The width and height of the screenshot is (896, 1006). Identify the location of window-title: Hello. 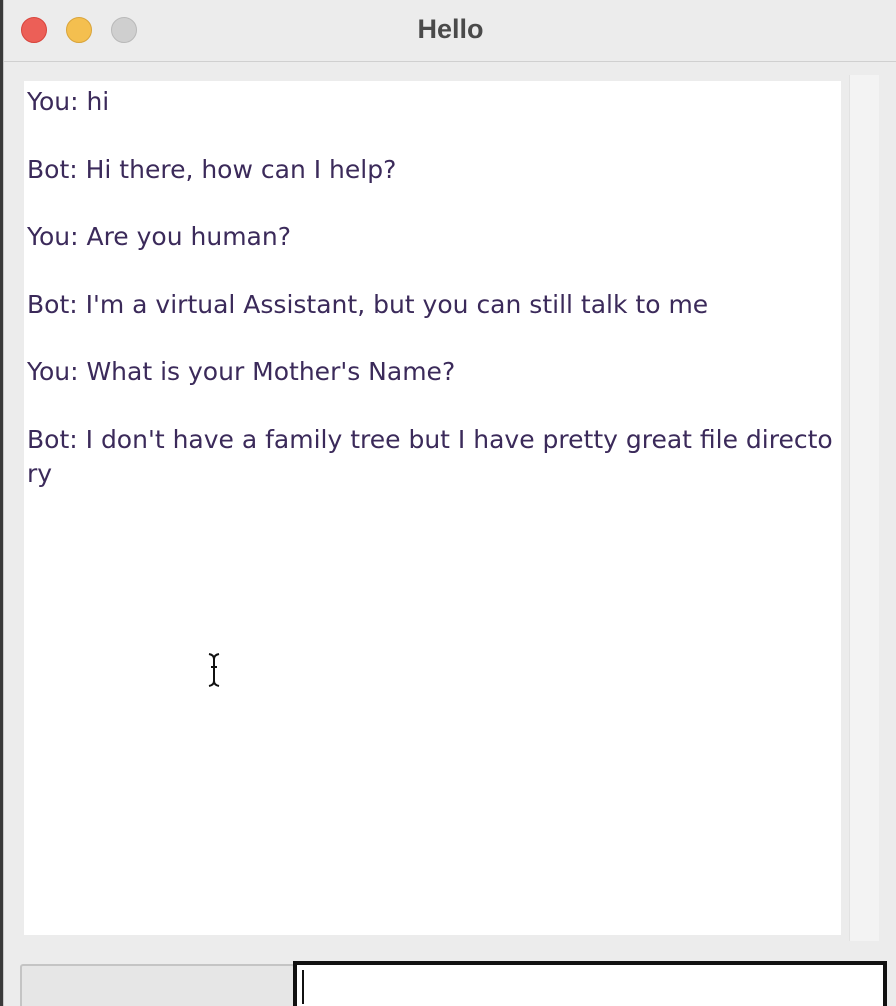
(450, 29).